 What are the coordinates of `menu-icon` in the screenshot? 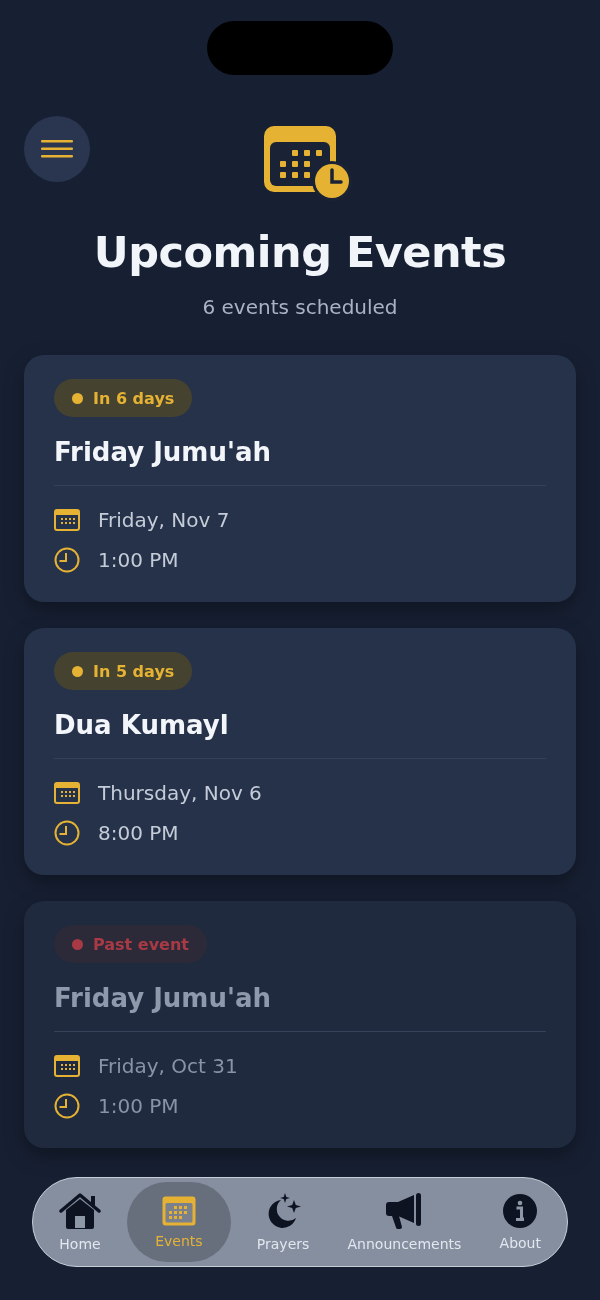 It's located at (57, 149).